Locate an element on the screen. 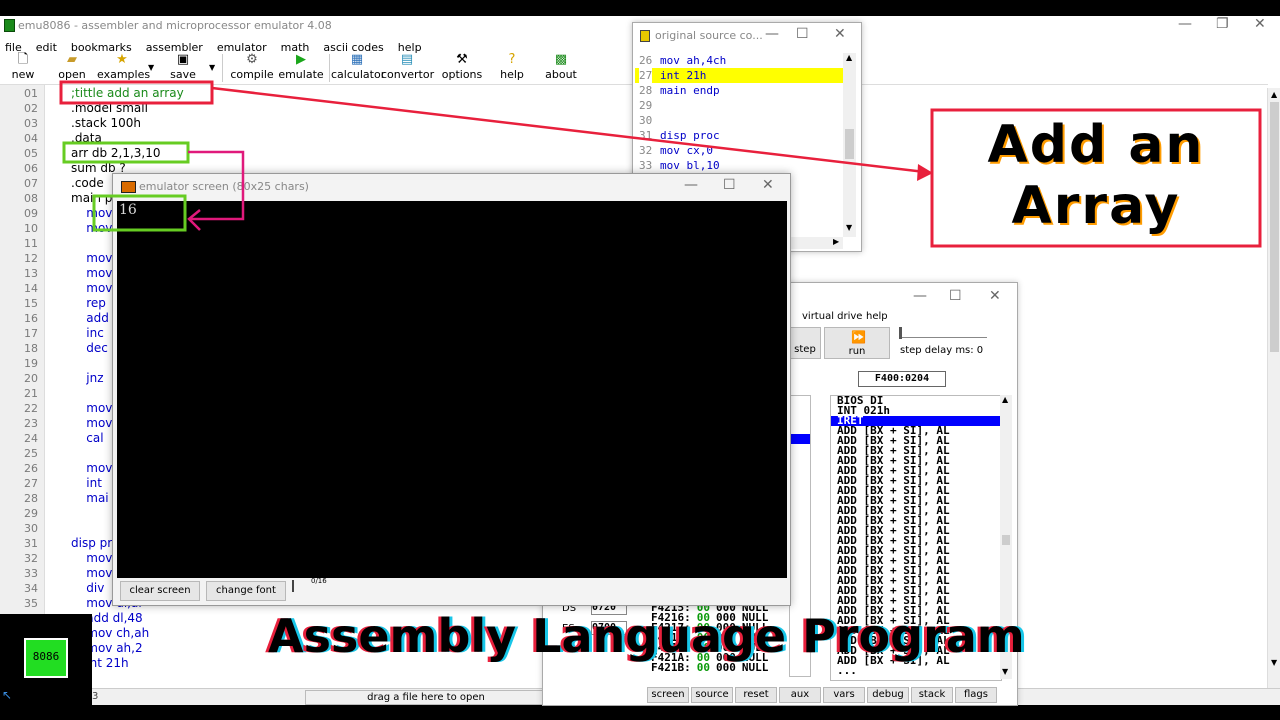 Image resolution: width=1280 pixels, height=720 pixels. callout-text: Add an Array is located at coordinates (1096, 178).